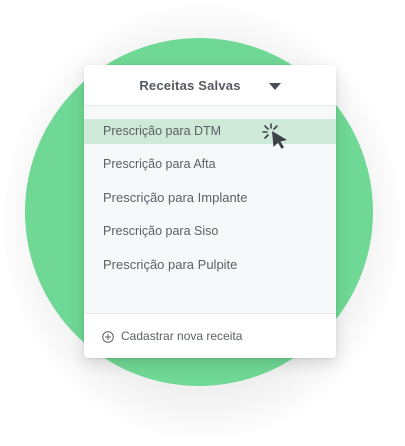 Image resolution: width=405 pixels, height=446 pixels. I want to click on list-item-label: Prescrição para Siso, so click(161, 231).